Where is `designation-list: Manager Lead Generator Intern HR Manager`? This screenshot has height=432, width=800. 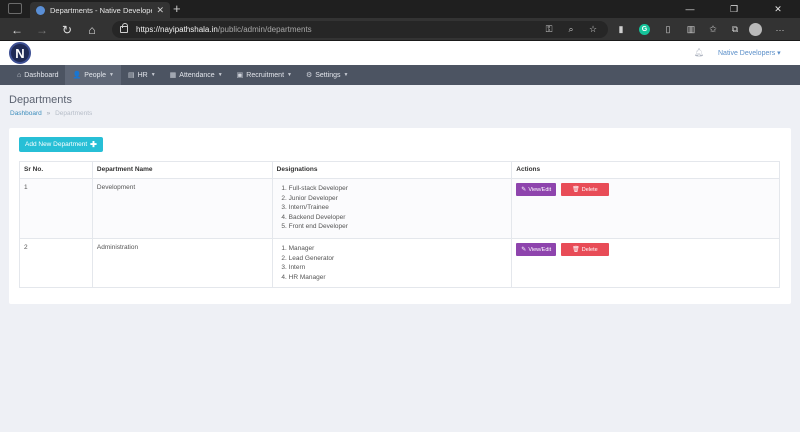 designation-list: Manager Lead Generator Intern HR Manager is located at coordinates (398, 263).